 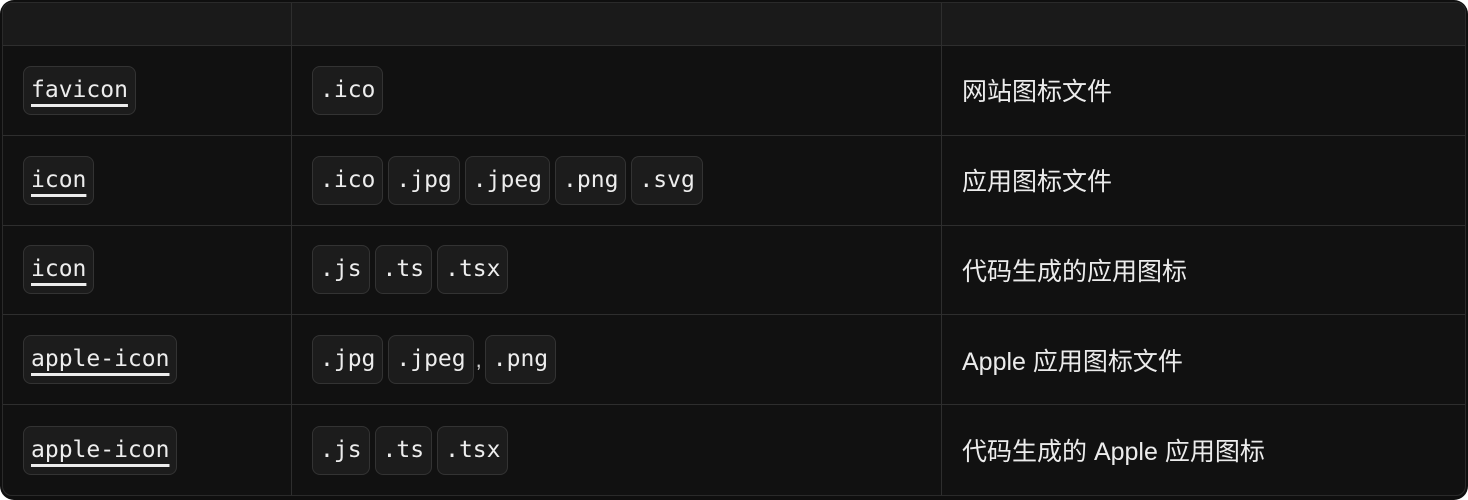 I want to click on header-cell-description, so click(x=1203, y=24).